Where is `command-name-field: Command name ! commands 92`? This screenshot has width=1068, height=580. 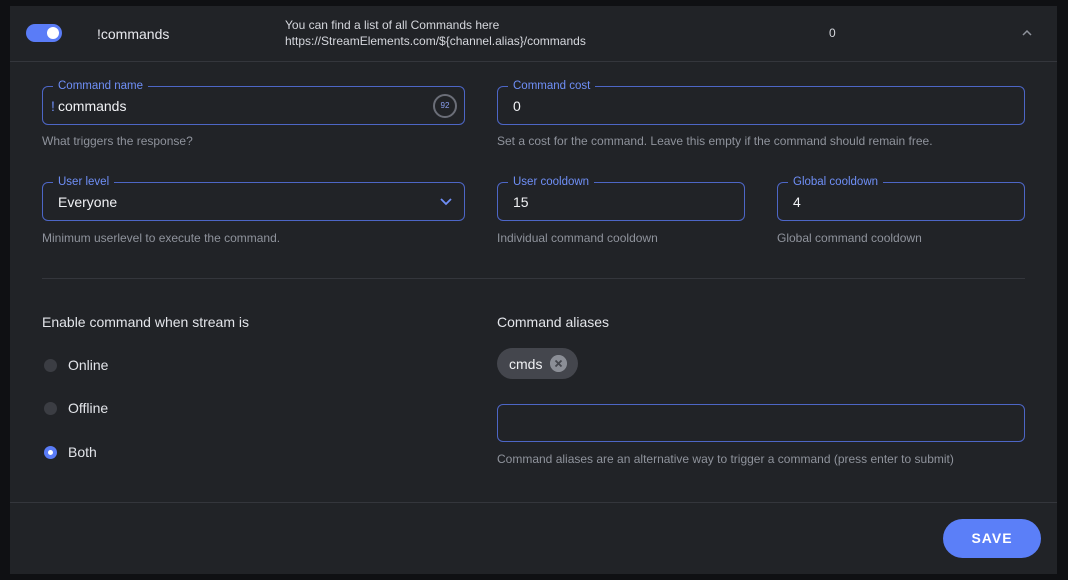 command-name-field: Command name ! commands 92 is located at coordinates (253, 102).